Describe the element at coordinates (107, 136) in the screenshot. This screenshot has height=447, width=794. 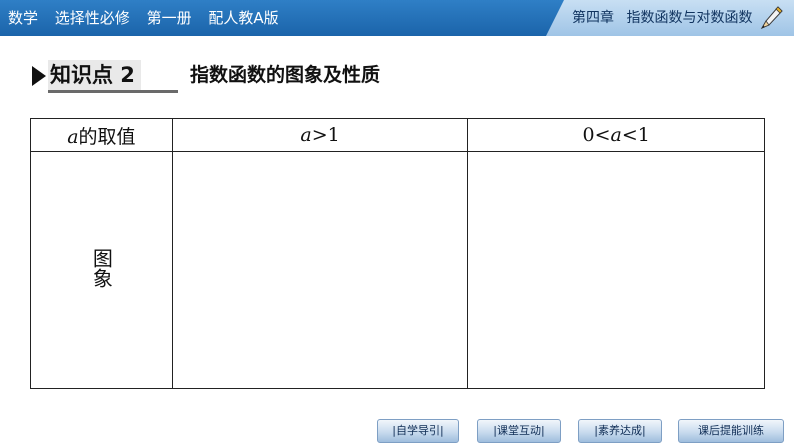
I see `header-a-range-text: 的取值` at that location.